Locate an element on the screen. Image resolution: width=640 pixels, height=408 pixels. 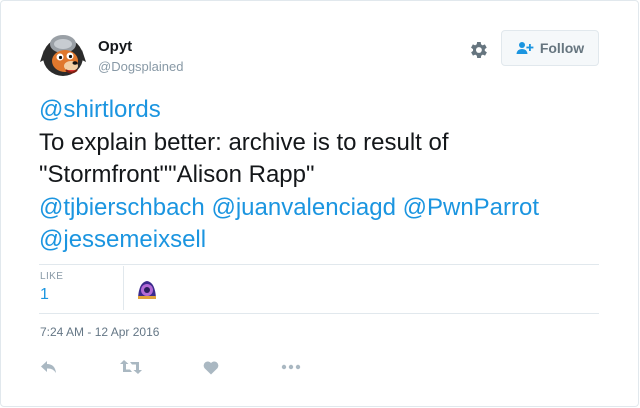
more-button is located at coordinates (291, 367).